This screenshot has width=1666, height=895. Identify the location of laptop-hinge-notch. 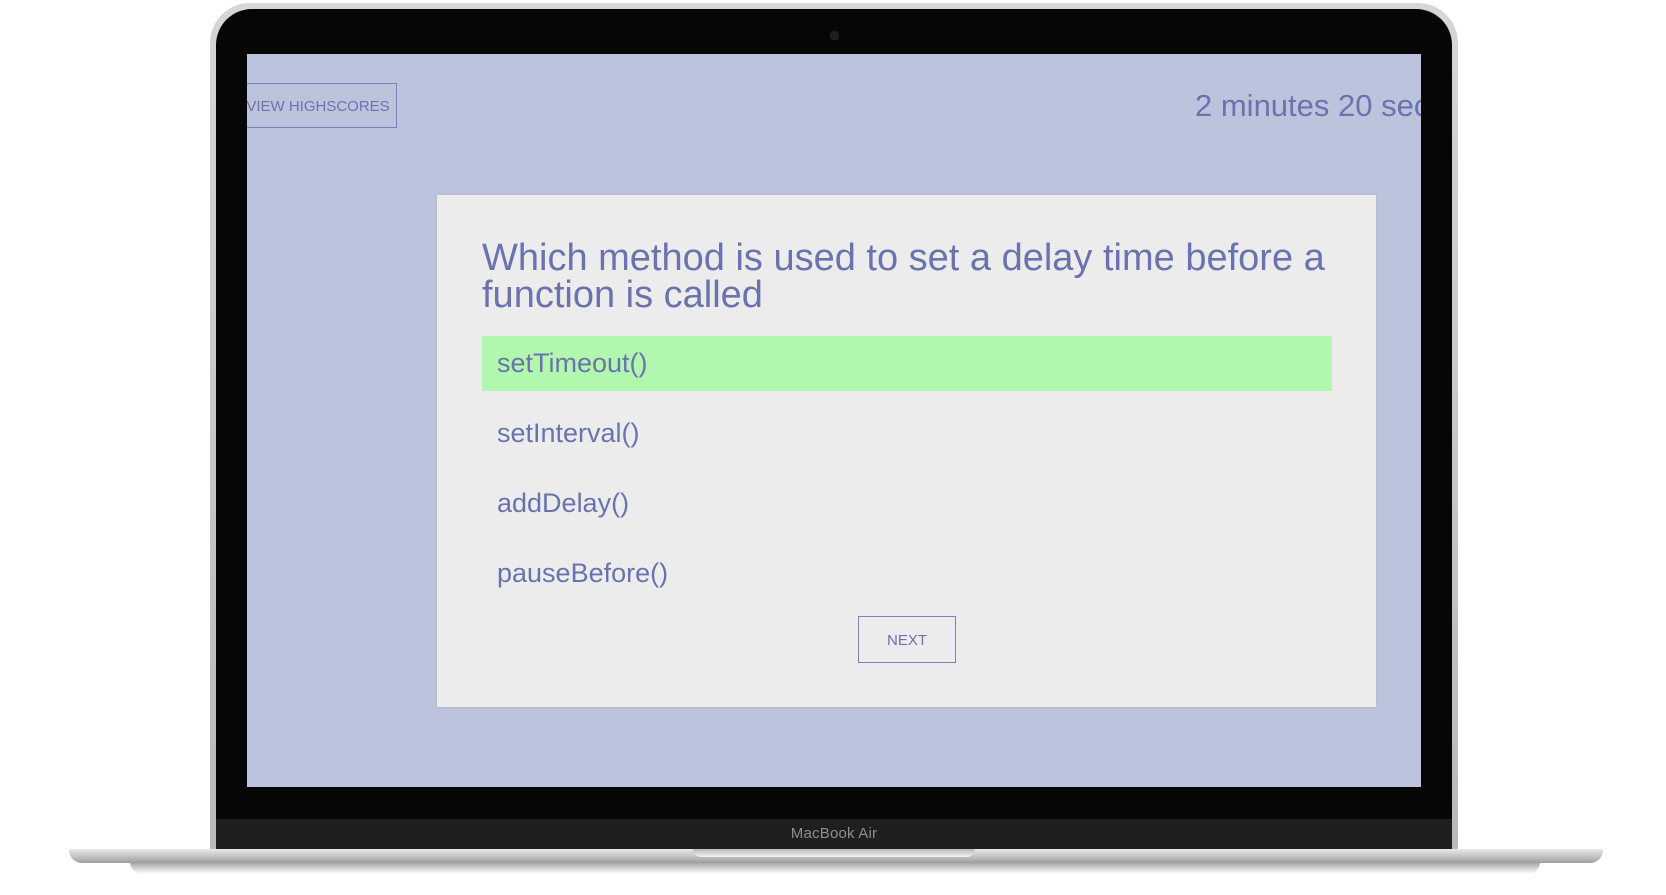
(834, 853).